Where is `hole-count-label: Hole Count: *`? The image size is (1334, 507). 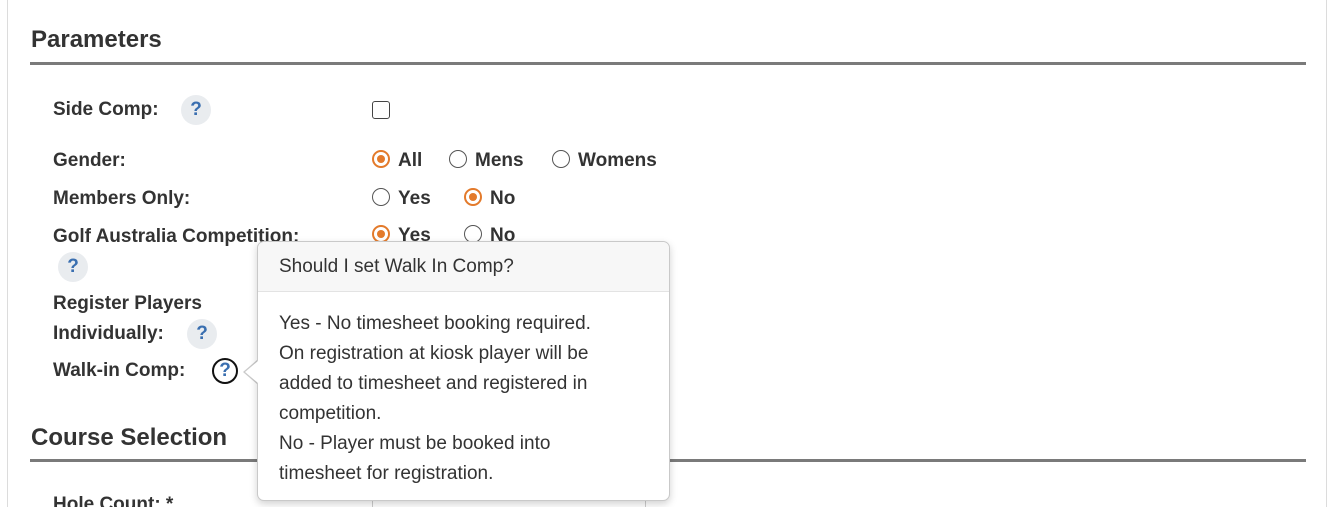 hole-count-label: Hole Count: * is located at coordinates (113, 500).